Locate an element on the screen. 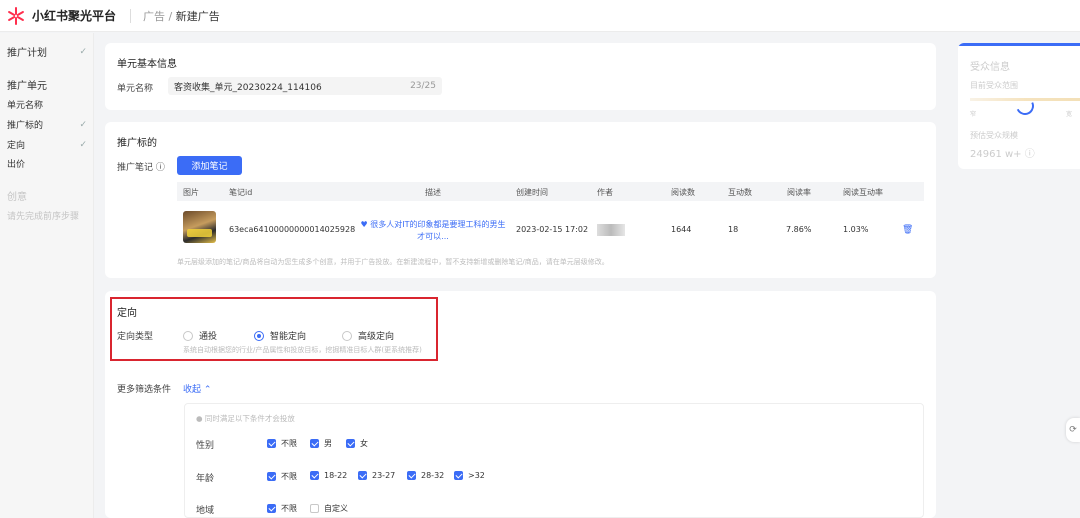 The height and width of the screenshot is (518, 1080). checkbox-gender-female: 女 is located at coordinates (357, 443).